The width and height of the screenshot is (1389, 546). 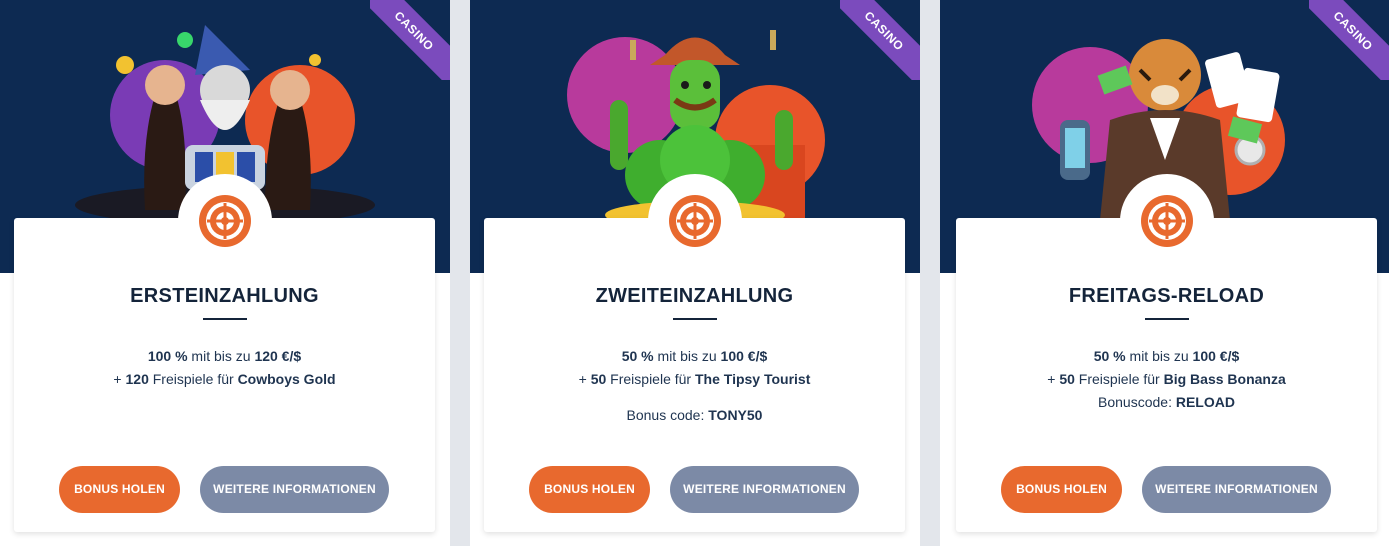 What do you see at coordinates (694, 296) in the screenshot?
I see `promo-title: ZWEITEINZAHLUNG` at bounding box center [694, 296].